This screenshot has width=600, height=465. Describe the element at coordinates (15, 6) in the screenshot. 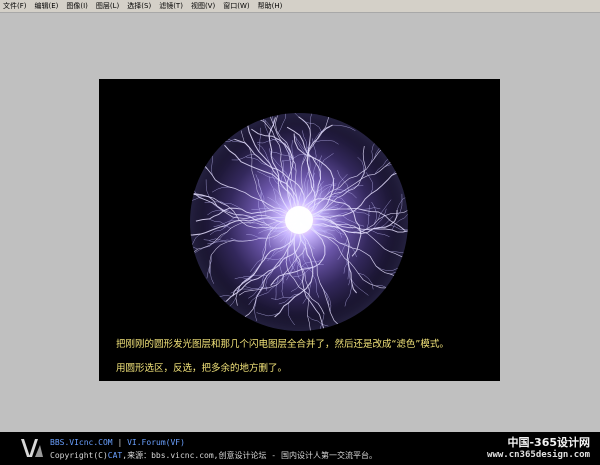

I see `menu-file: 文件(F)` at that location.